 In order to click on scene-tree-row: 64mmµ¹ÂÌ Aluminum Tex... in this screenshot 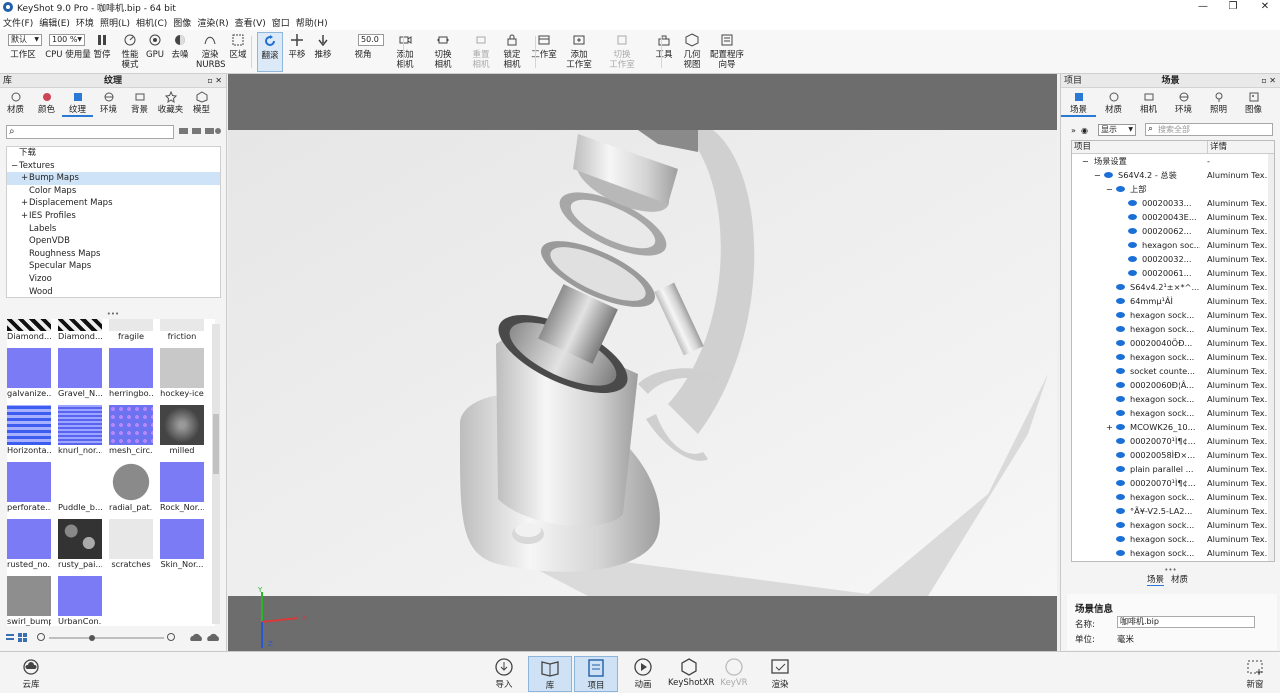, I will do `click(1173, 301)`.